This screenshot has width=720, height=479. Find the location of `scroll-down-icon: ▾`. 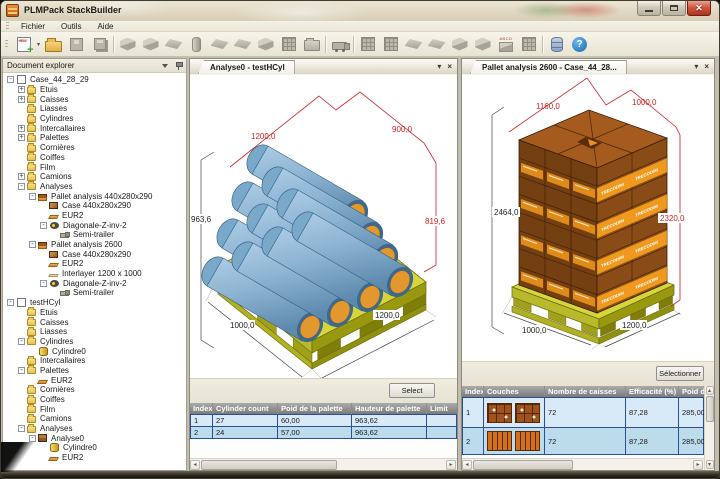

scroll-down-icon: ▾ is located at coordinates (709, 464).